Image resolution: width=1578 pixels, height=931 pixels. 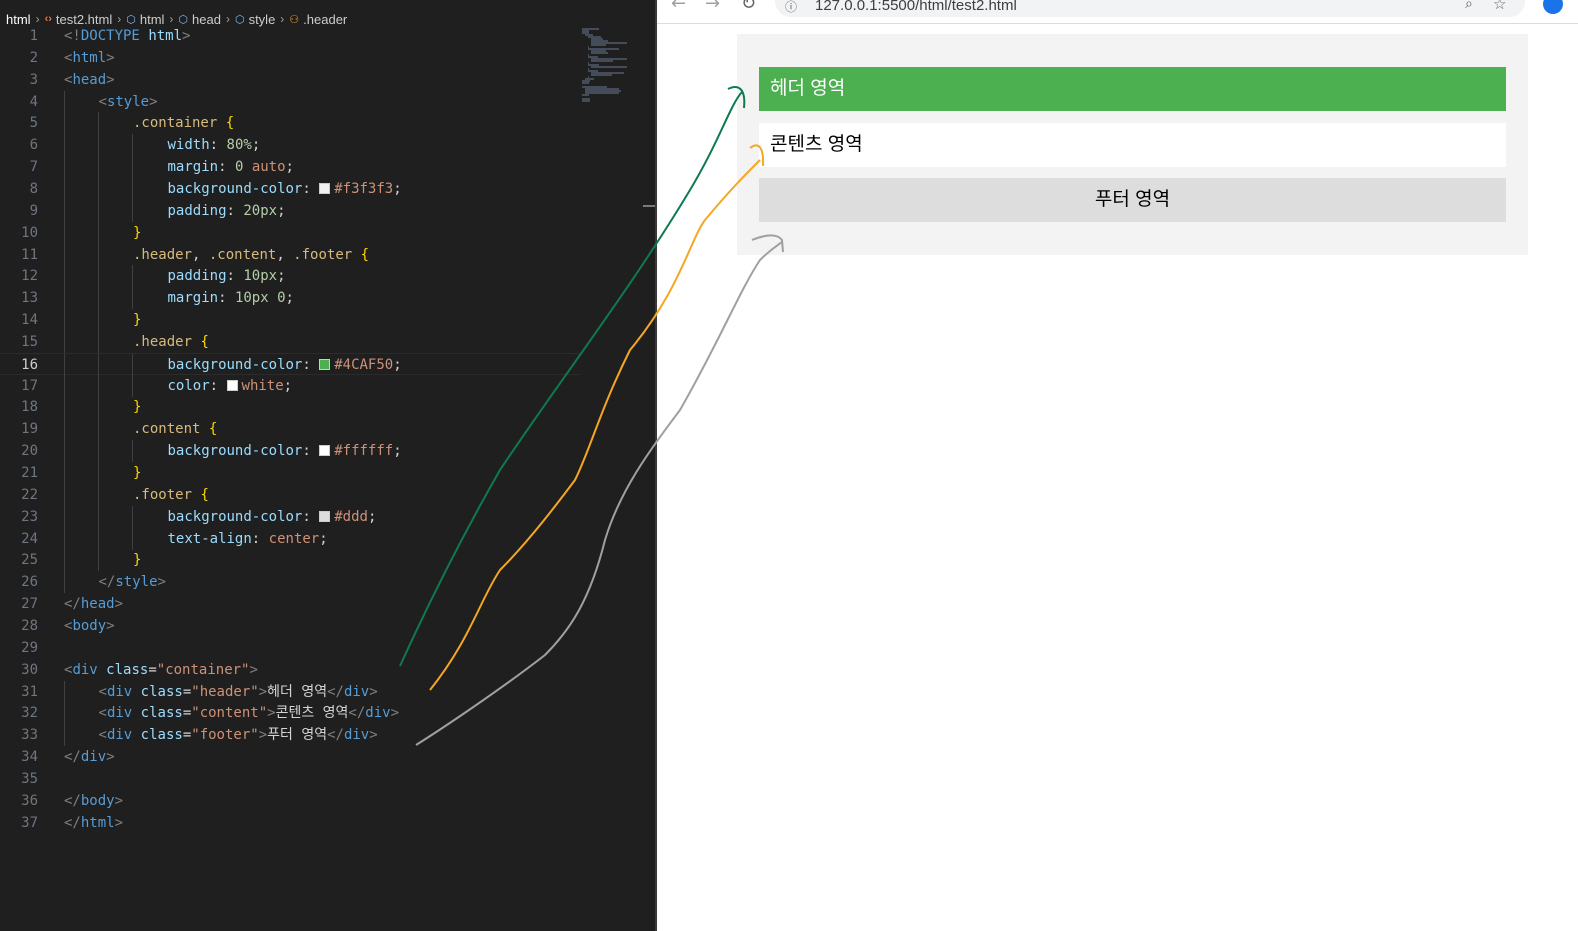 What do you see at coordinates (712, 7) in the screenshot?
I see `forward-icon: →` at bounding box center [712, 7].